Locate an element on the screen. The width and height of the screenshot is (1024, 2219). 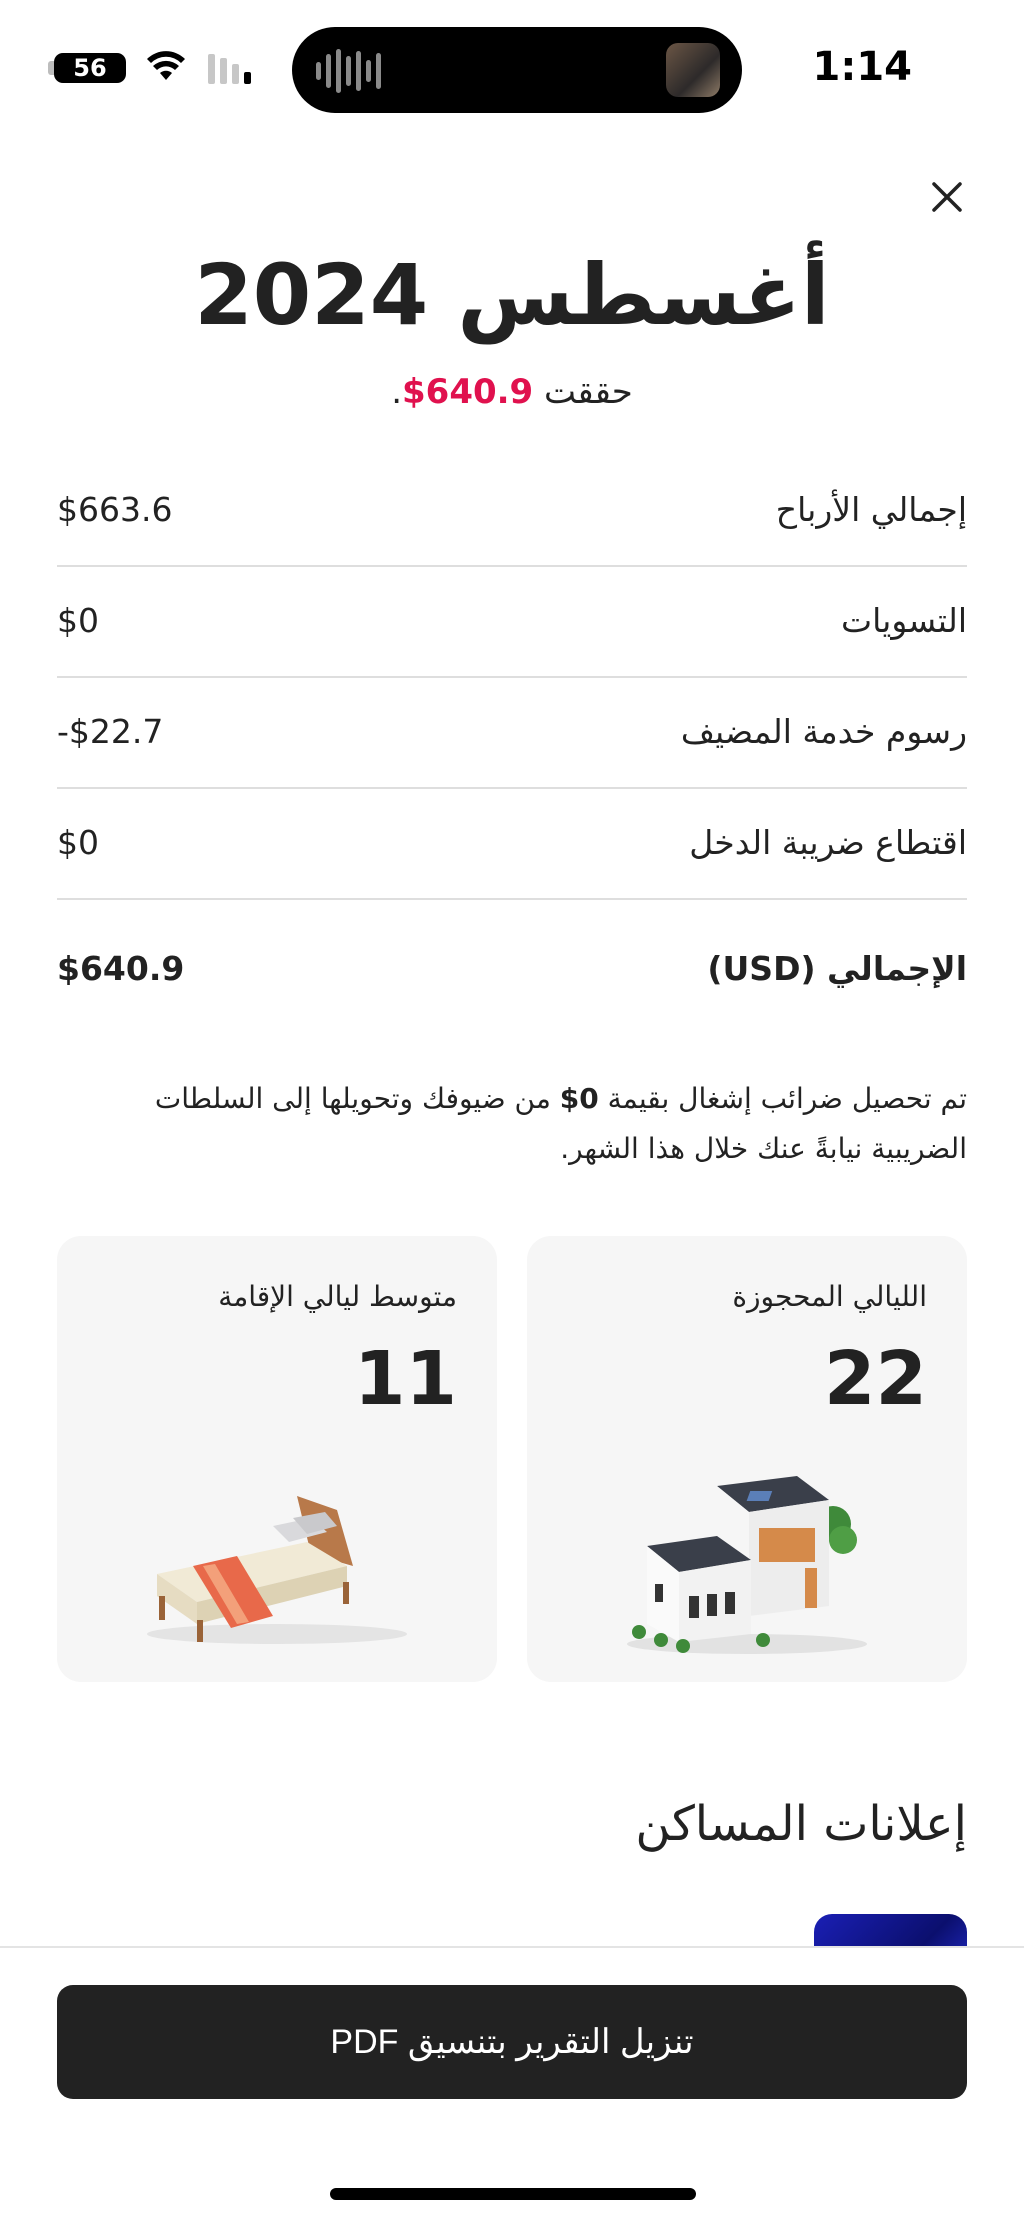
download-pdf-button: تنزيل التقرير بتنسيق PDF is located at coordinates (512, 2042).